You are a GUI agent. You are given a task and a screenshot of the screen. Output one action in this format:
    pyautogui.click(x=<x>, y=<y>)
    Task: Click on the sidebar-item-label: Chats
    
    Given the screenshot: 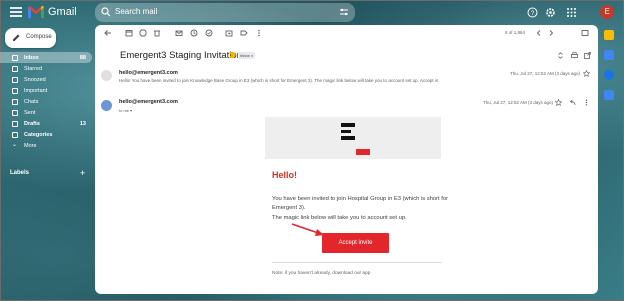 What is the action you would take?
    pyautogui.click(x=31, y=101)
    